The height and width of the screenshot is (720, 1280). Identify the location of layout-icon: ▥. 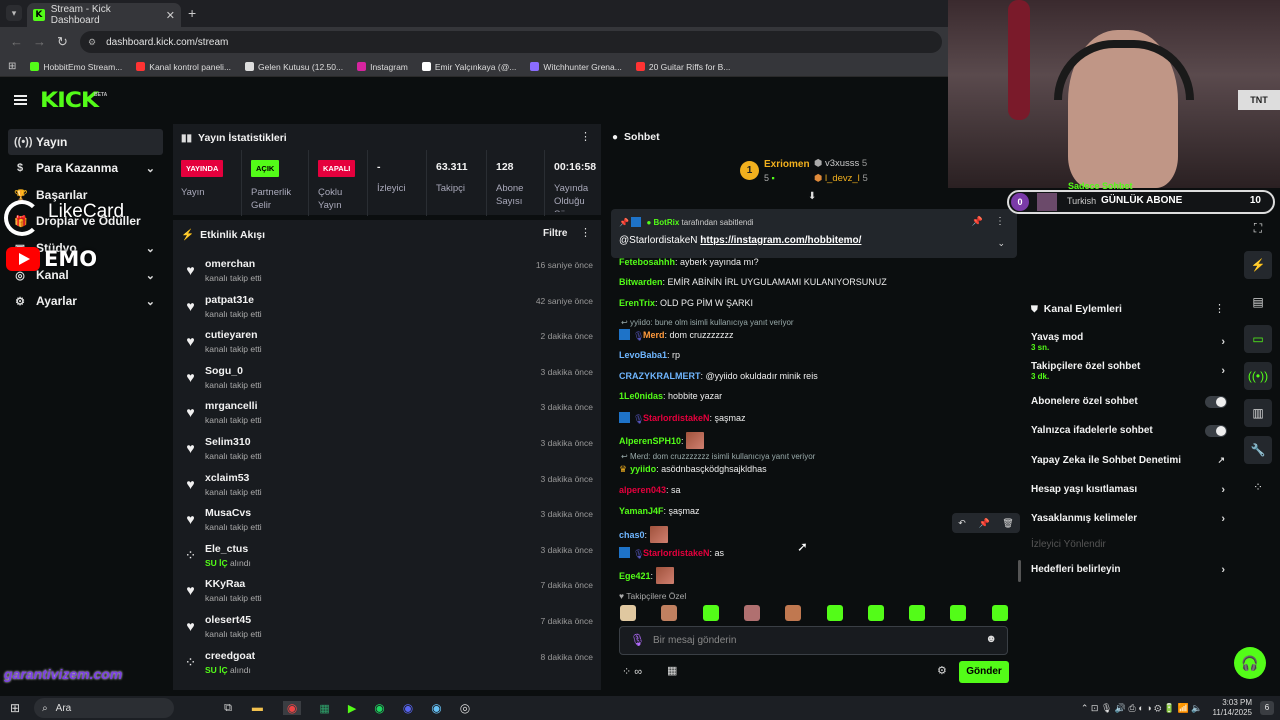
(1258, 413).